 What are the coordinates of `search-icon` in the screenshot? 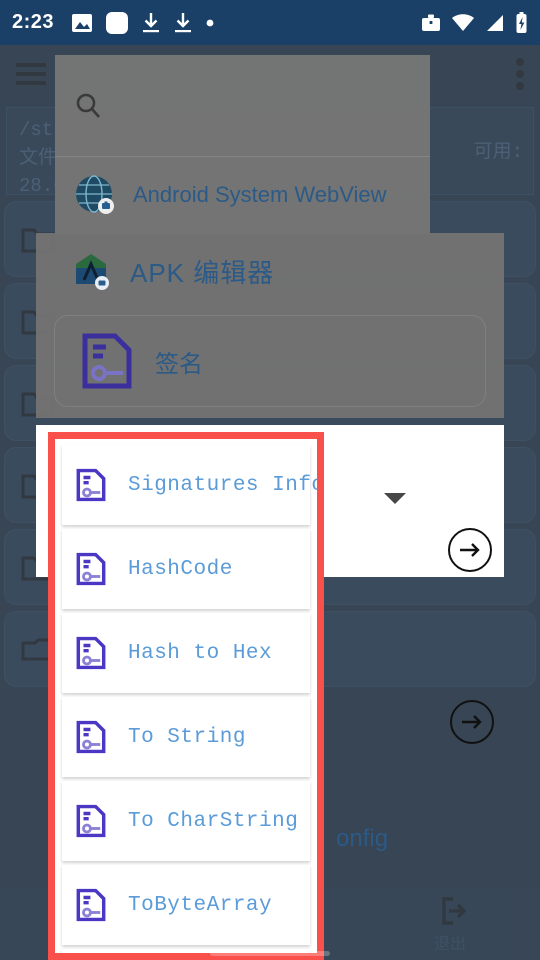 It's located at (88, 105).